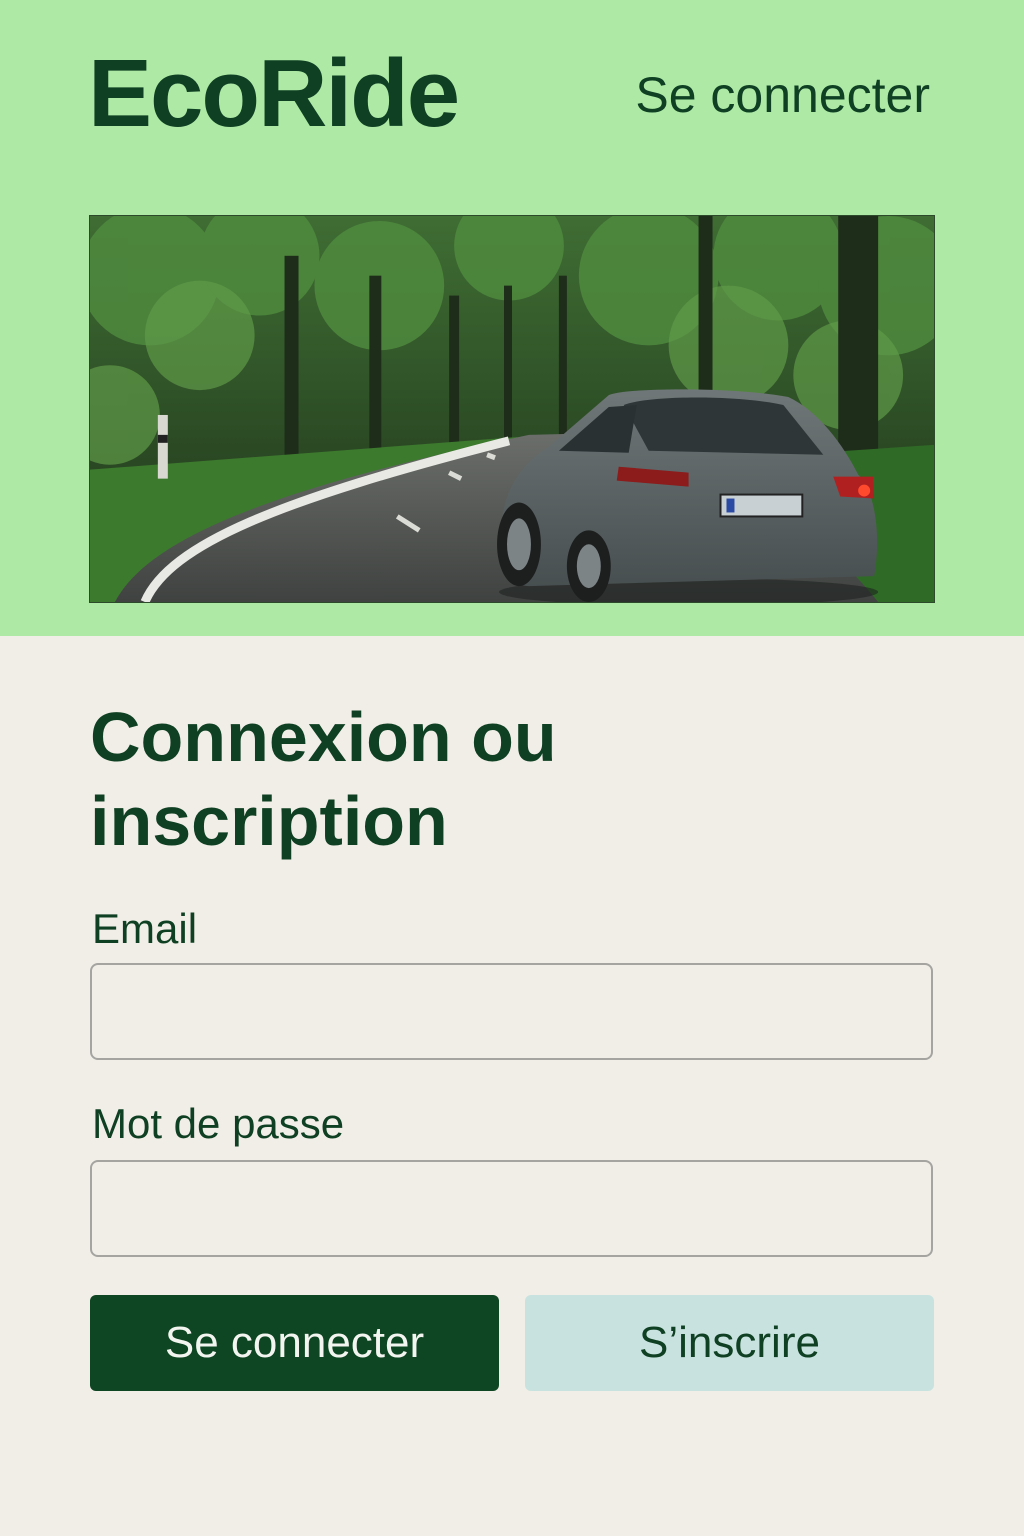  I want to click on brand-logo: EcoRide, so click(274, 94).